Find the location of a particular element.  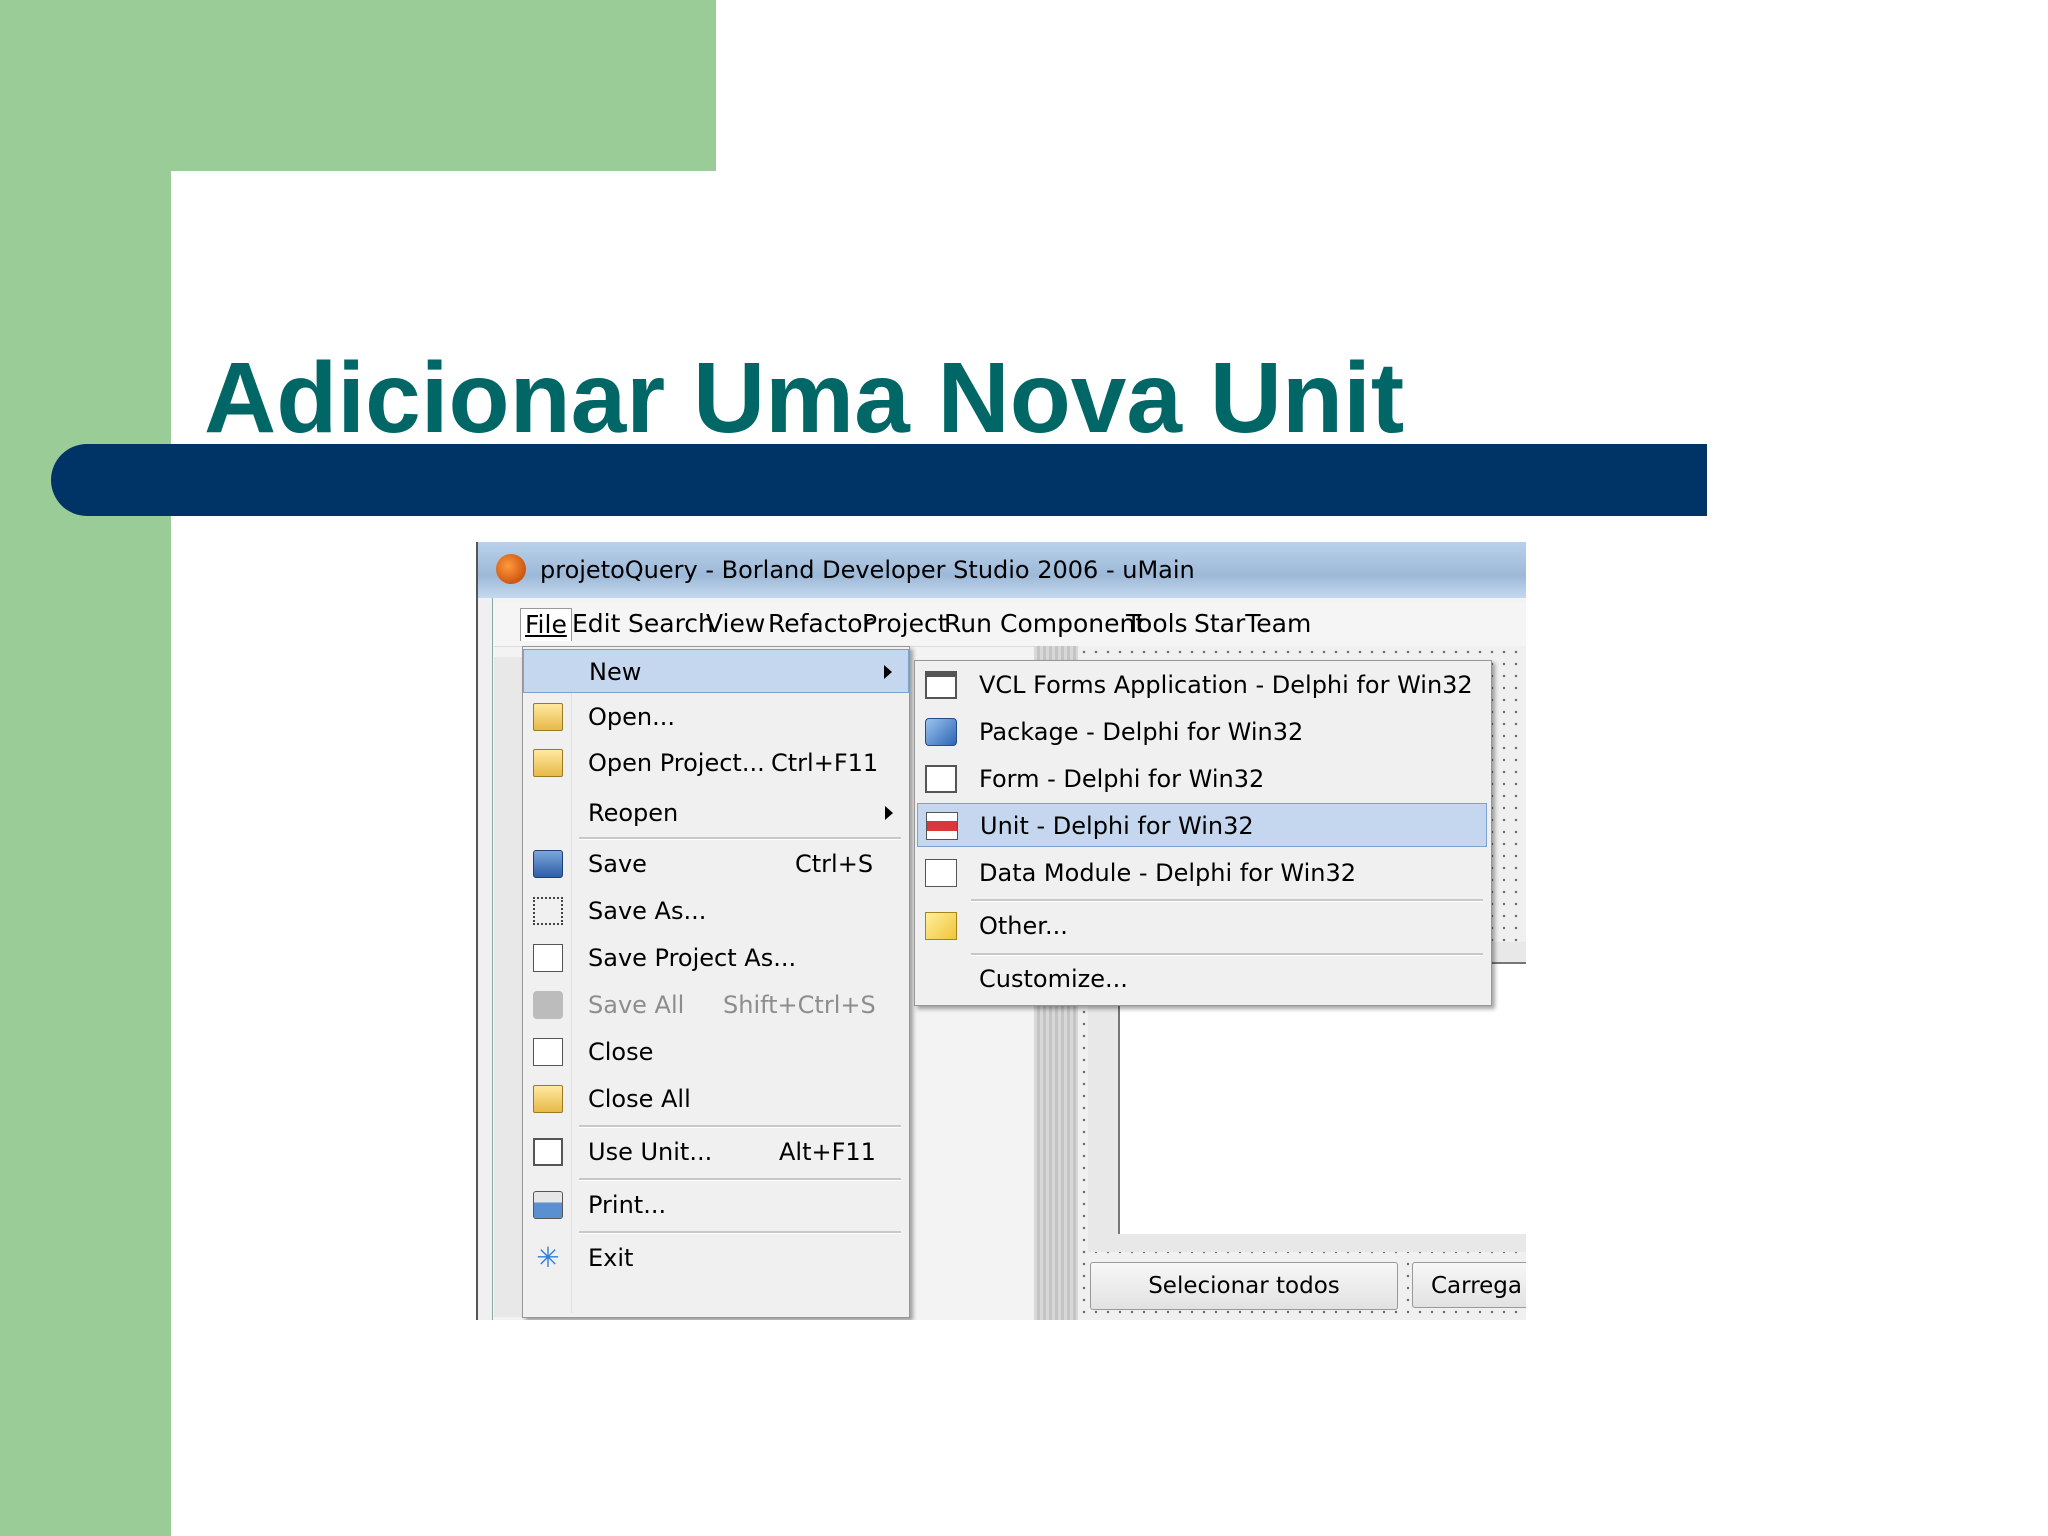

save-all-icon is located at coordinates (548, 1005).